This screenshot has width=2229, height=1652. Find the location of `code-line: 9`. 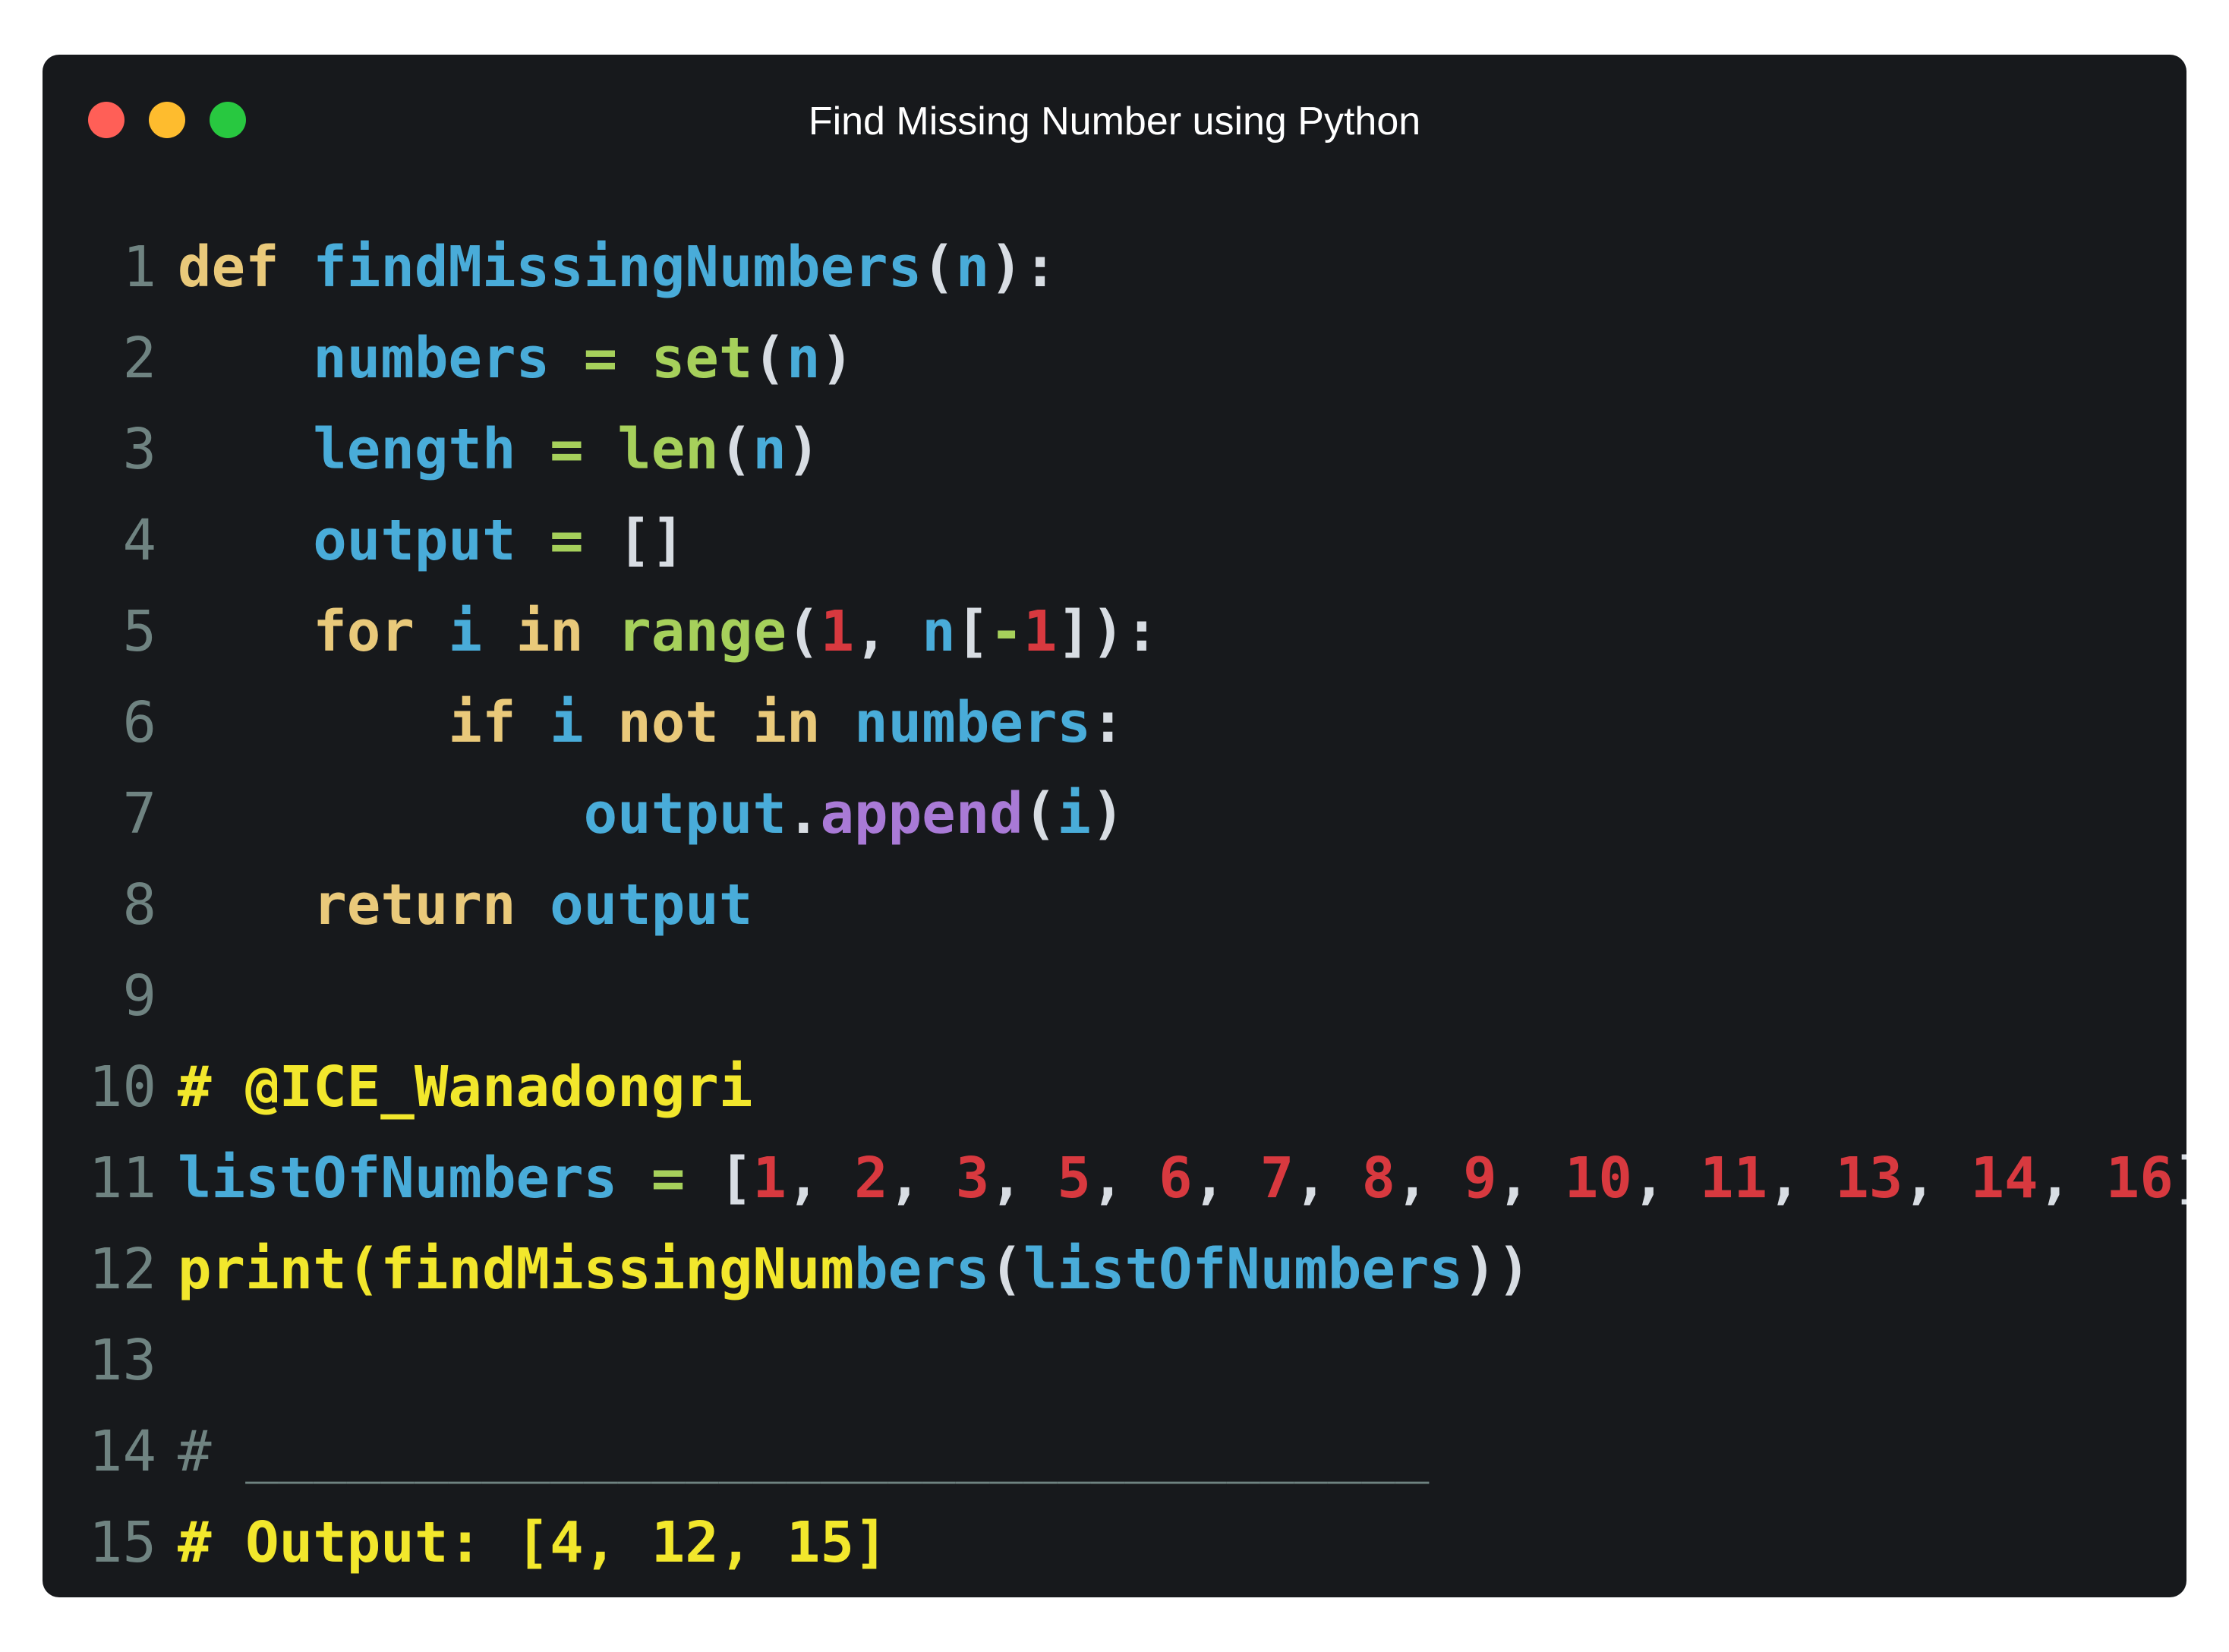

code-line: 9 is located at coordinates (1114, 996).